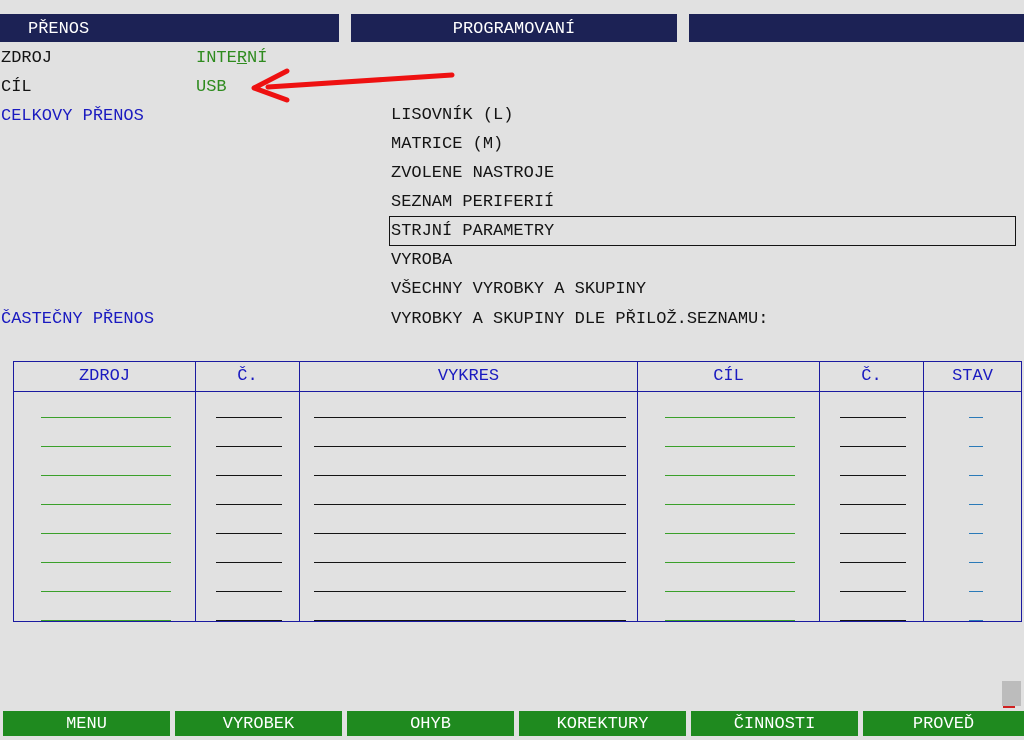 The height and width of the screenshot is (740, 1024). What do you see at coordinates (1009, 707) in the screenshot?
I see `cursor-marker` at bounding box center [1009, 707].